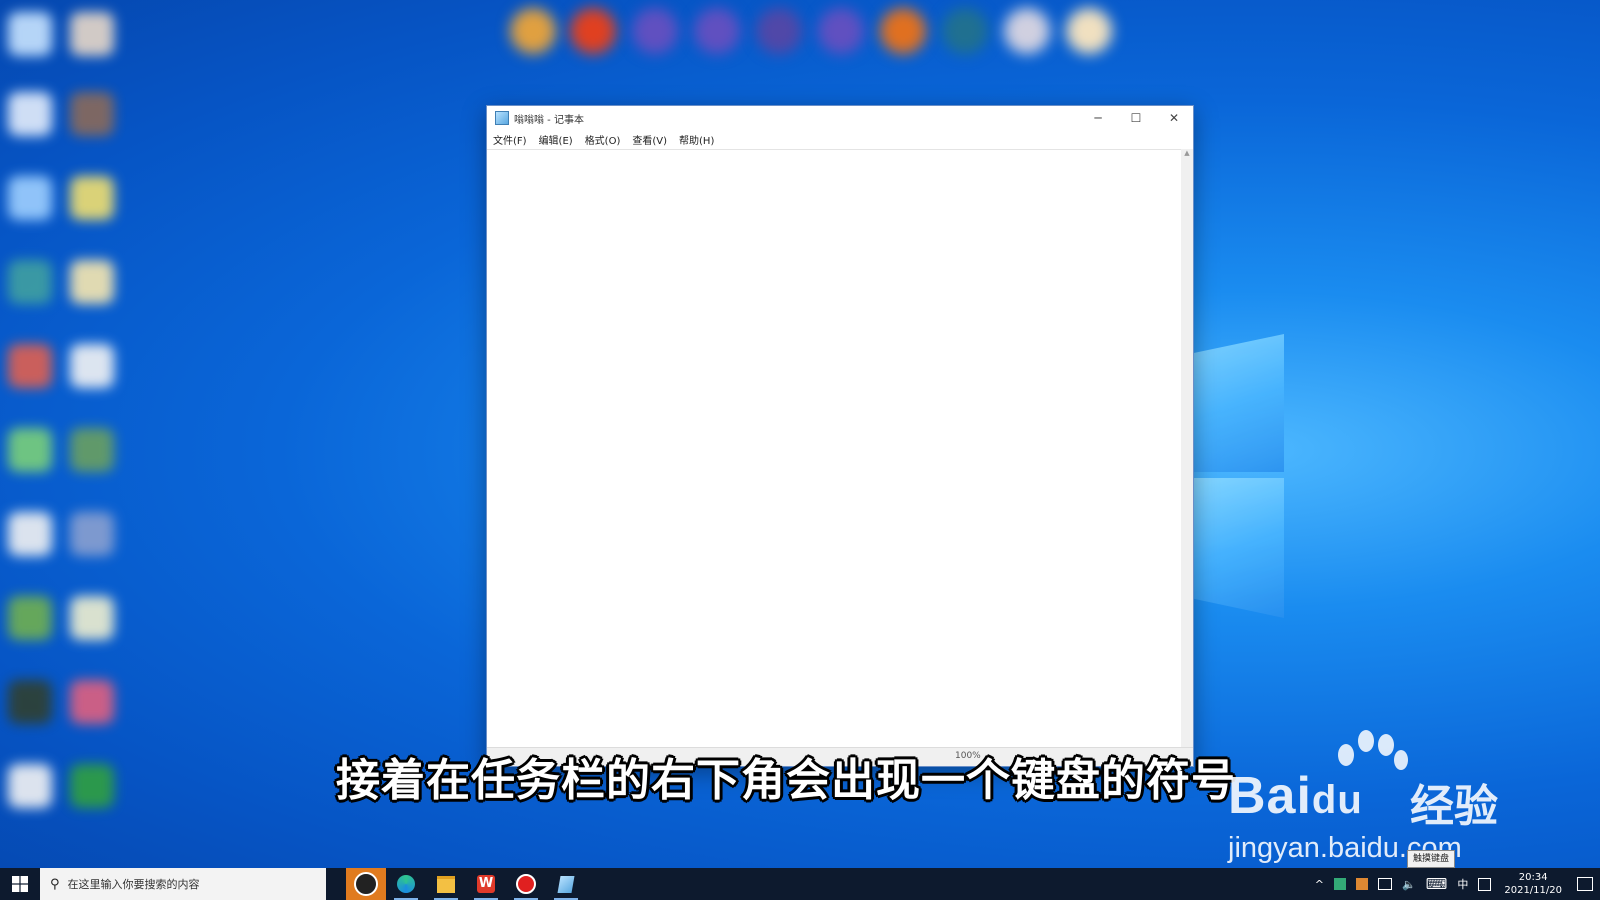 The image size is (1600, 900). I want to click on touch-keyboard-tooltip: 触摸键盘, so click(1431, 859).